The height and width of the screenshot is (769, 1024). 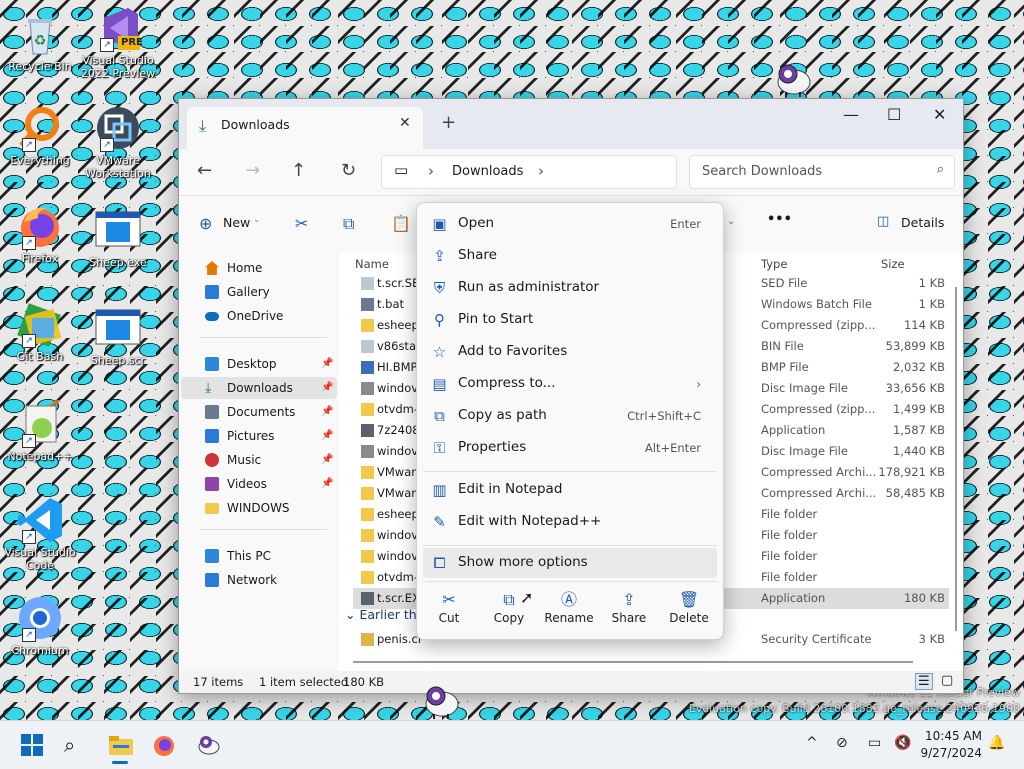 What do you see at coordinates (689, 611) in the screenshot?
I see `quick-action-delete: 🗑 Delete` at bounding box center [689, 611].